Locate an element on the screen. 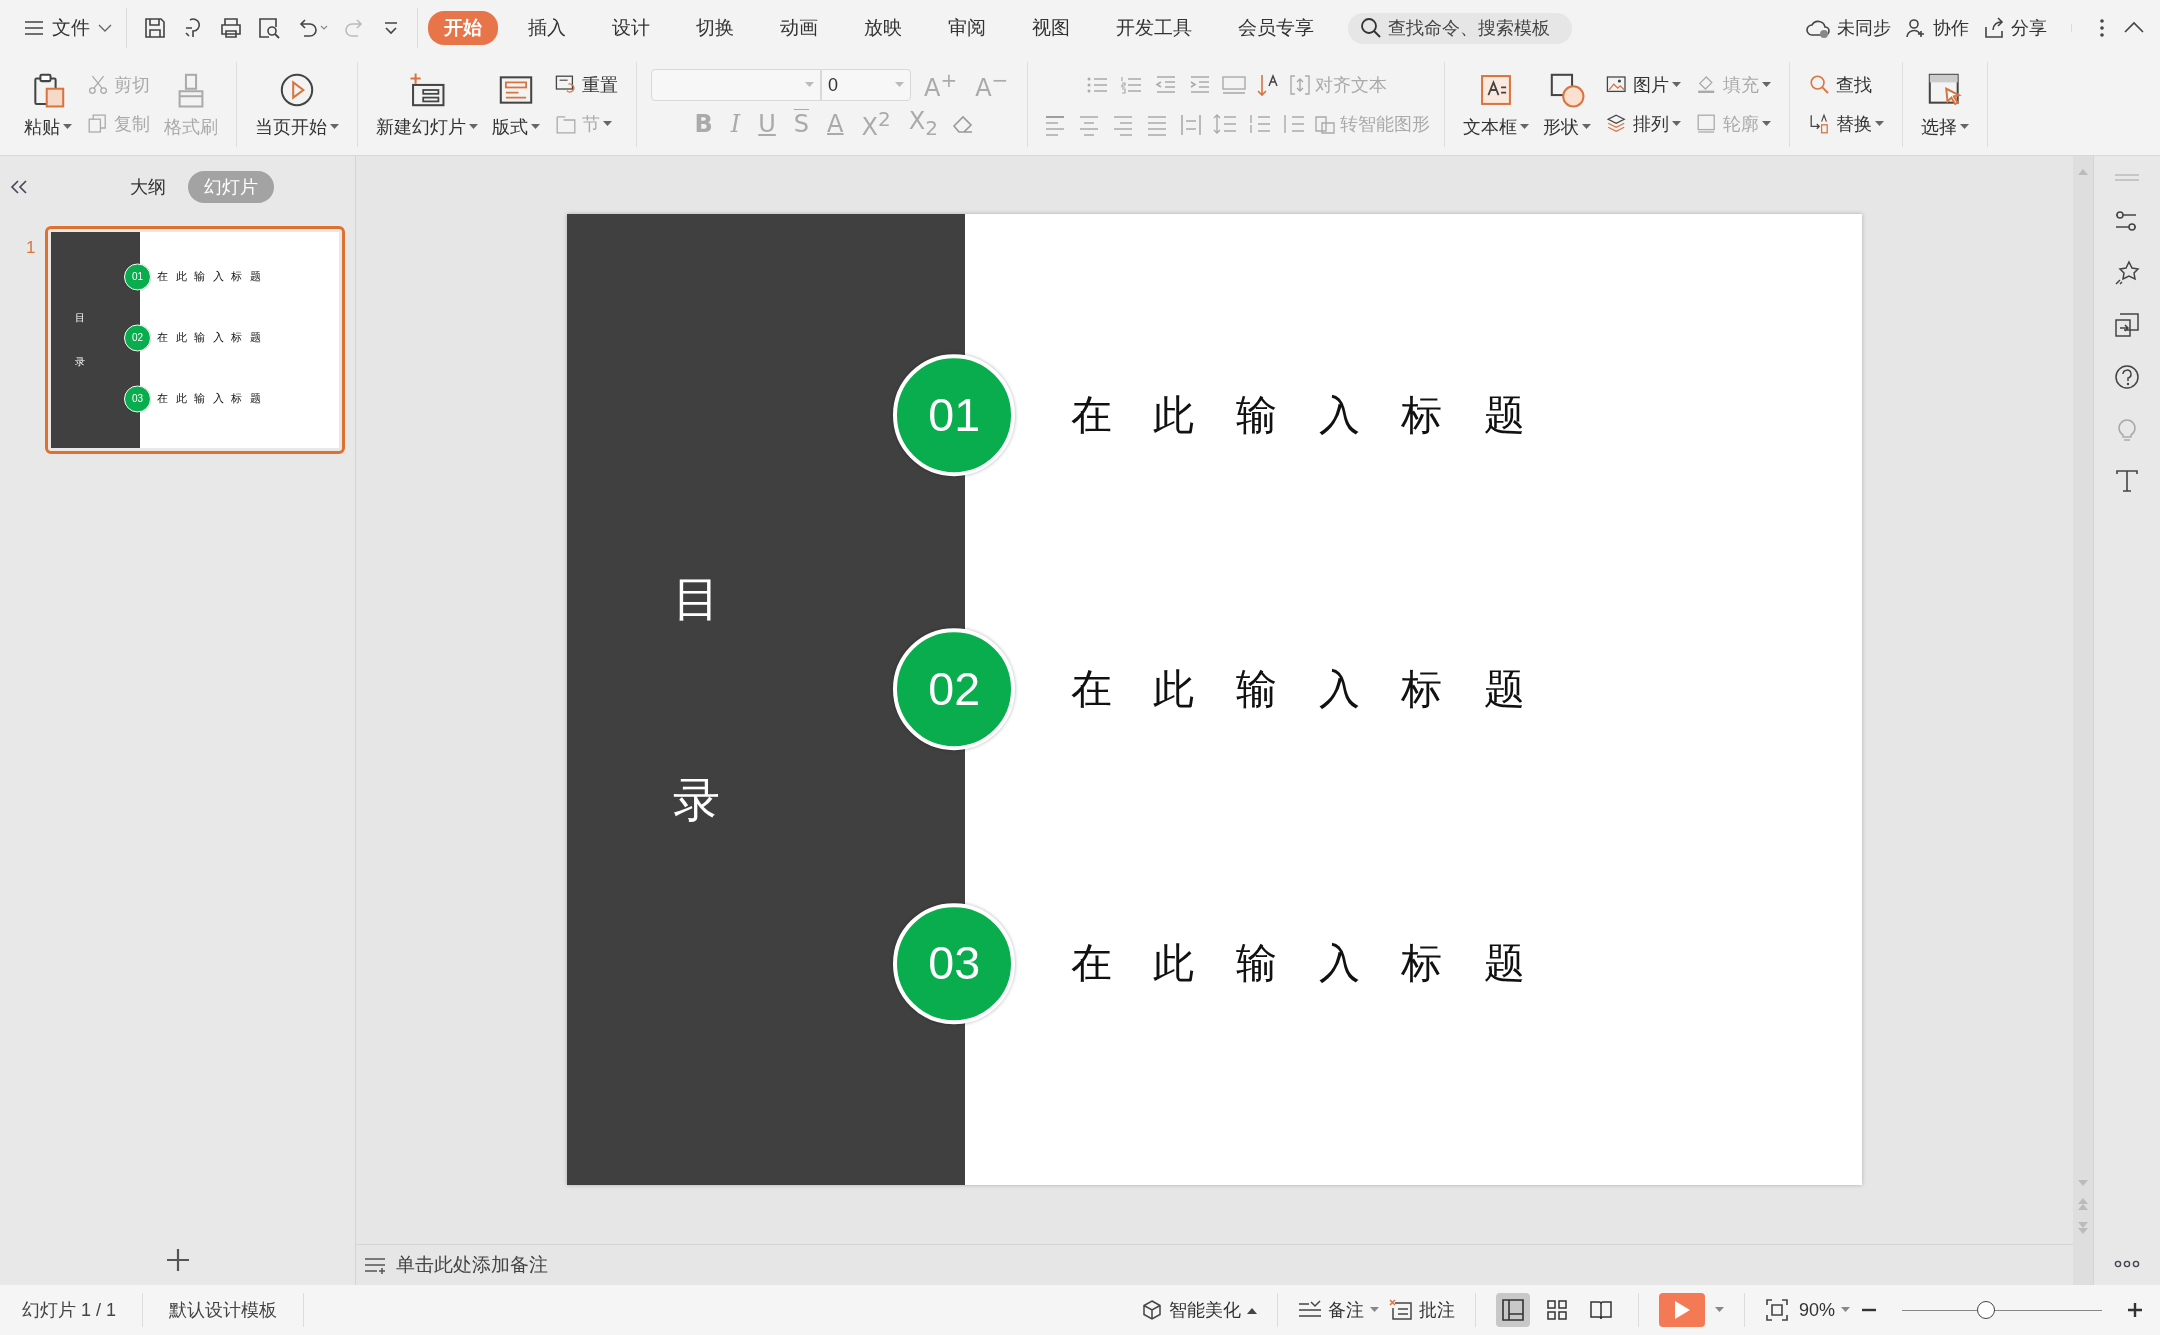  slide-number: 1 is located at coordinates (31, 248).